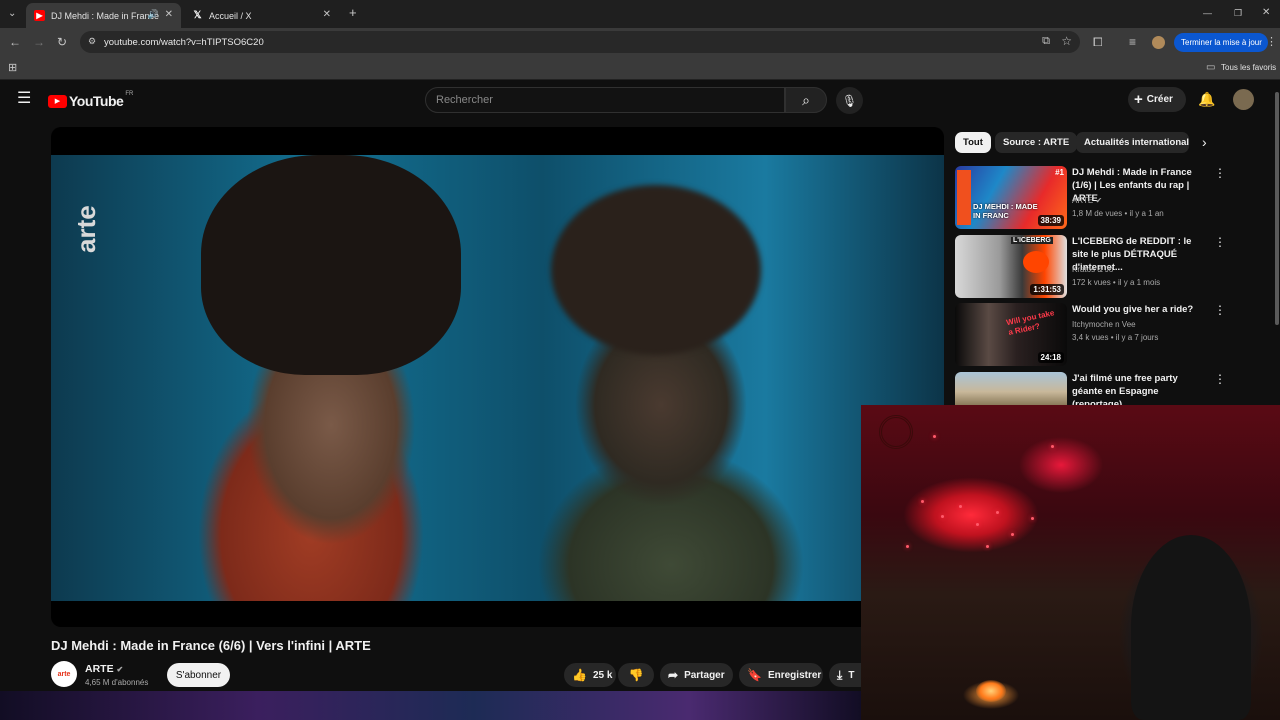 This screenshot has height=720, width=1280. I want to click on folder-icon: ▭, so click(1211, 67).